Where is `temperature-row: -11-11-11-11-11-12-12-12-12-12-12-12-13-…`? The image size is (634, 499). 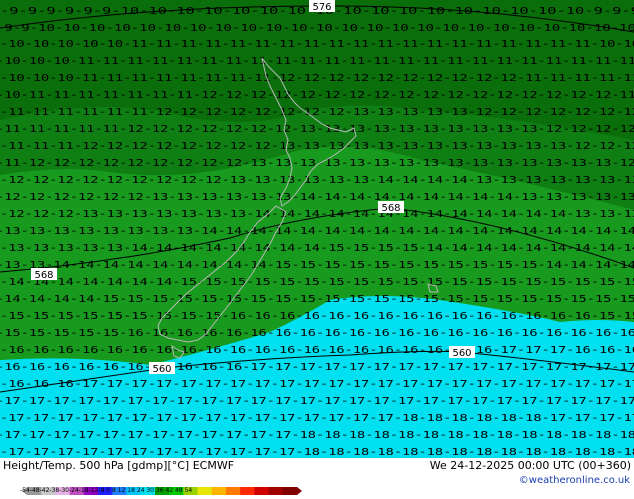
temperature-row: -11-11-11-11-11-12-12-12-12-12-12-12-13-… is located at coordinates (317, 129).